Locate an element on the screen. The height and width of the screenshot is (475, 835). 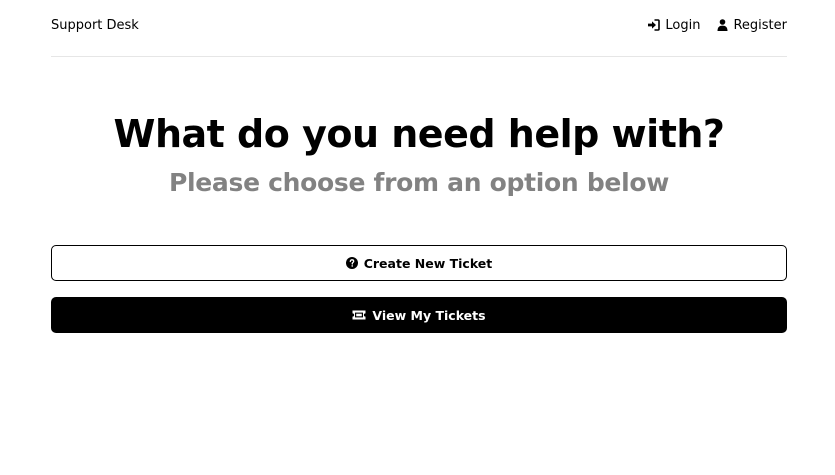
sign-in-icon is located at coordinates (654, 25).